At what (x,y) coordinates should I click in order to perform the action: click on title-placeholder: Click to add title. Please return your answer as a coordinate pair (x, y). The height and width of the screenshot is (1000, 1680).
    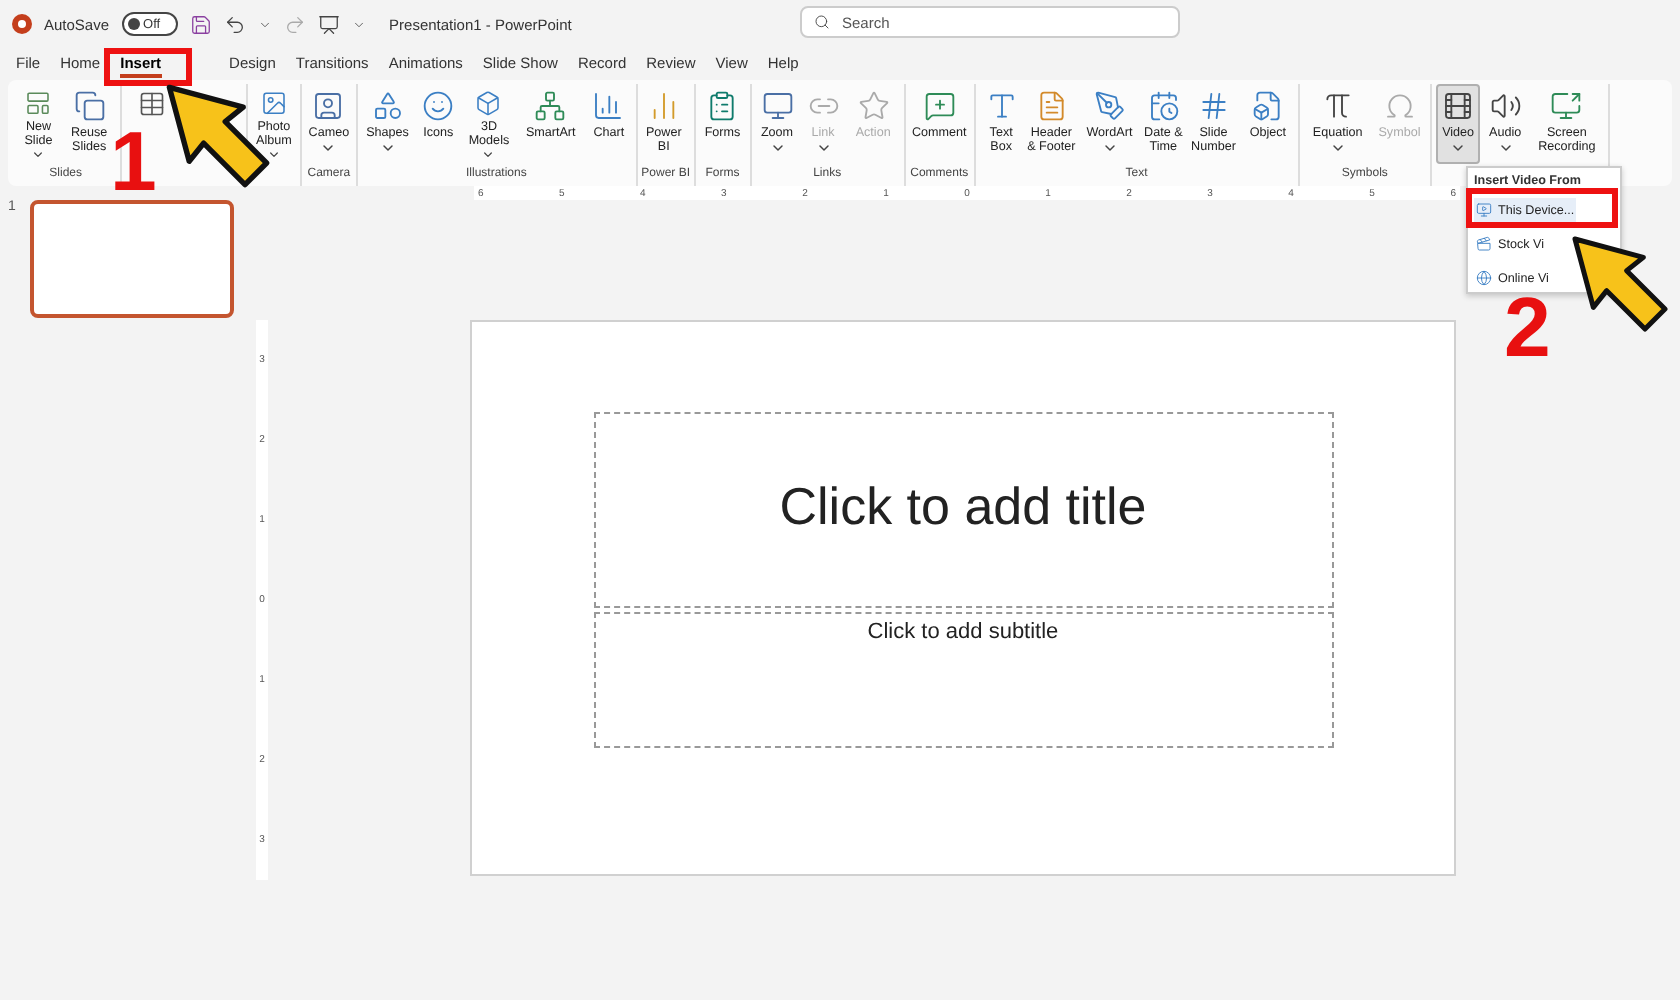
    Looking at the image, I should click on (963, 510).